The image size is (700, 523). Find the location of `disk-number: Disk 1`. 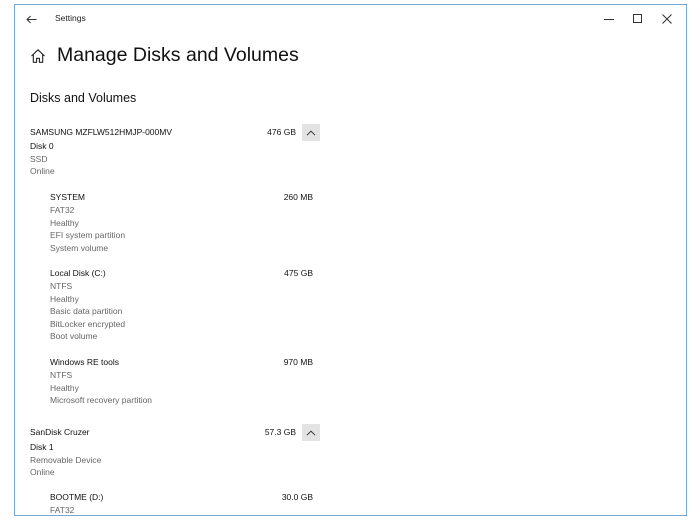

disk-number: Disk 1 is located at coordinates (42, 447).